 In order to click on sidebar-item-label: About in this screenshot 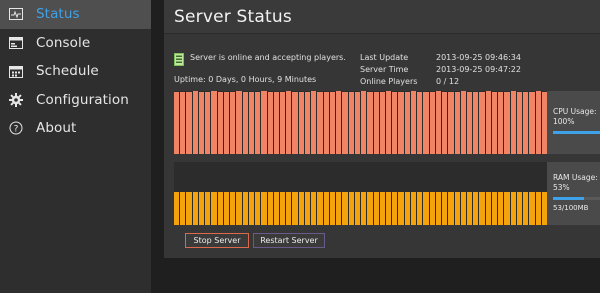, I will do `click(56, 128)`.